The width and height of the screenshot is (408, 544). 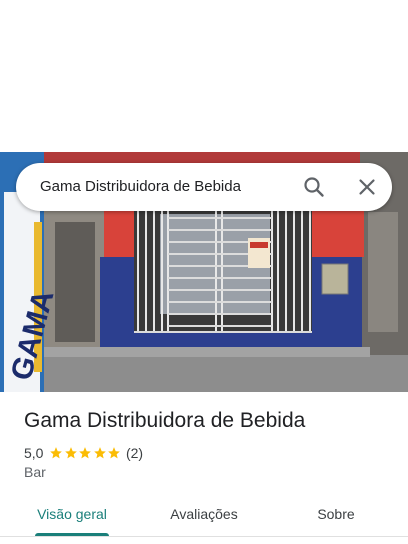 What do you see at coordinates (140, 187) in the screenshot?
I see `search-input: Gama Distribuidora de Bebida` at bounding box center [140, 187].